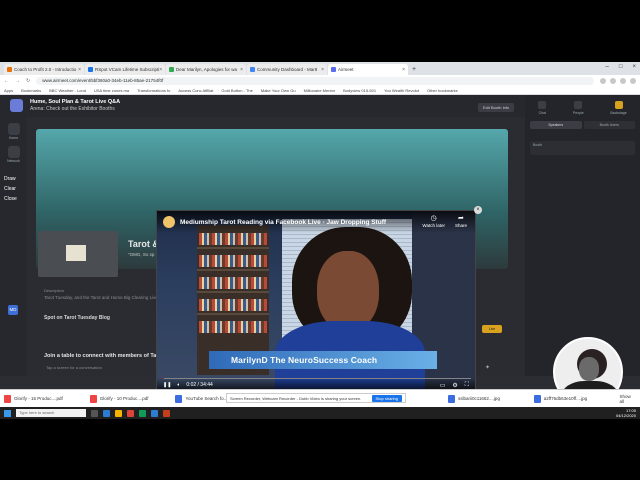 The height and width of the screenshot is (480, 640). Describe the element at coordinates (237, 90) in the screenshot. I see `bookmark-item: Gold Button - The` at that location.